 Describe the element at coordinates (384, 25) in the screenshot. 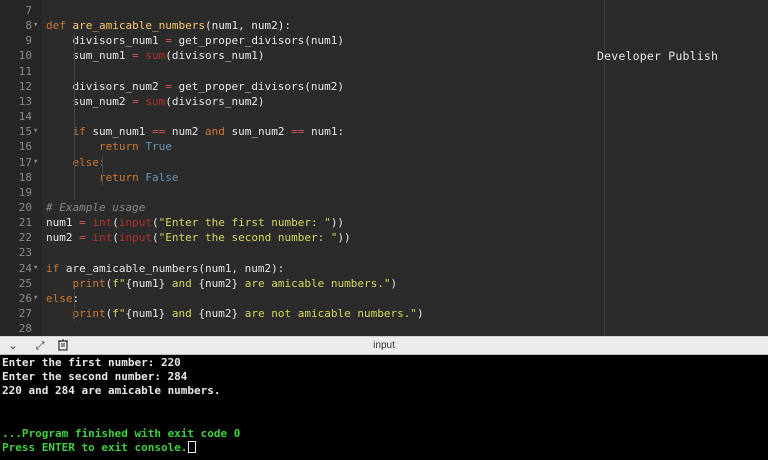

I see `code-line: 8 ▾ def are_amicable_numbers(num1, num2):` at that location.